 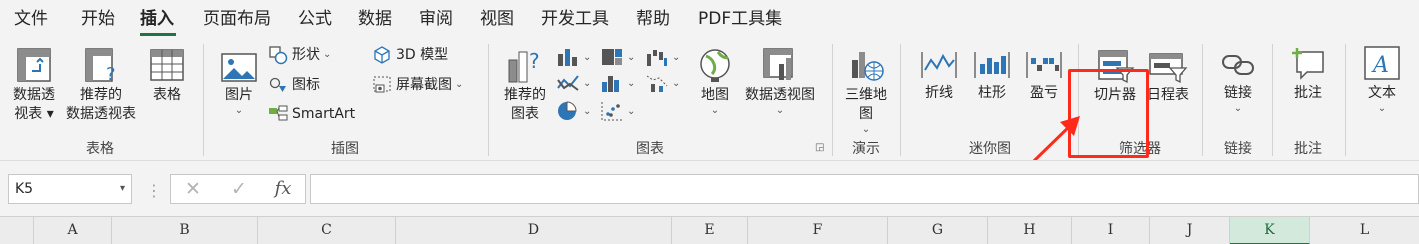 I want to click on recommended-charts-button: ? 推荐的 图表, so click(x=525, y=85).